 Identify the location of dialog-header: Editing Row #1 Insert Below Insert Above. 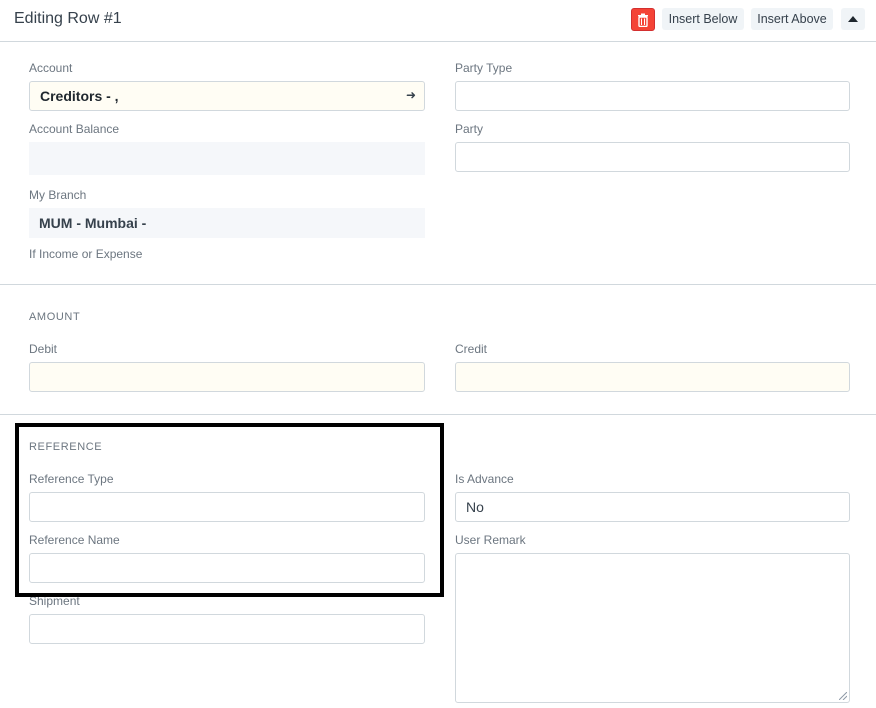
(438, 21).